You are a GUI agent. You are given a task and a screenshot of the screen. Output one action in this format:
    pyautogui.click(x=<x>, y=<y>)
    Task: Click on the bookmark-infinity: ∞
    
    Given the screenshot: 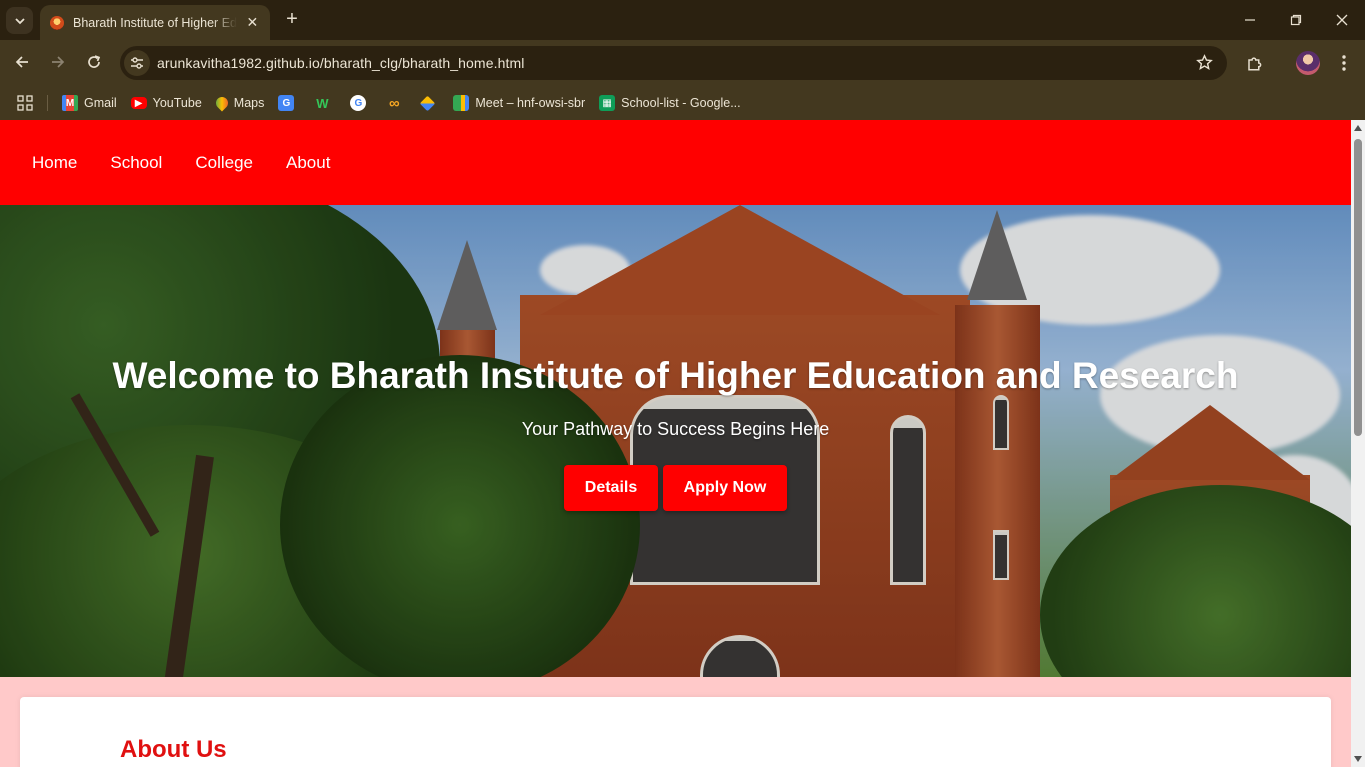 What is the action you would take?
    pyautogui.click(x=397, y=103)
    